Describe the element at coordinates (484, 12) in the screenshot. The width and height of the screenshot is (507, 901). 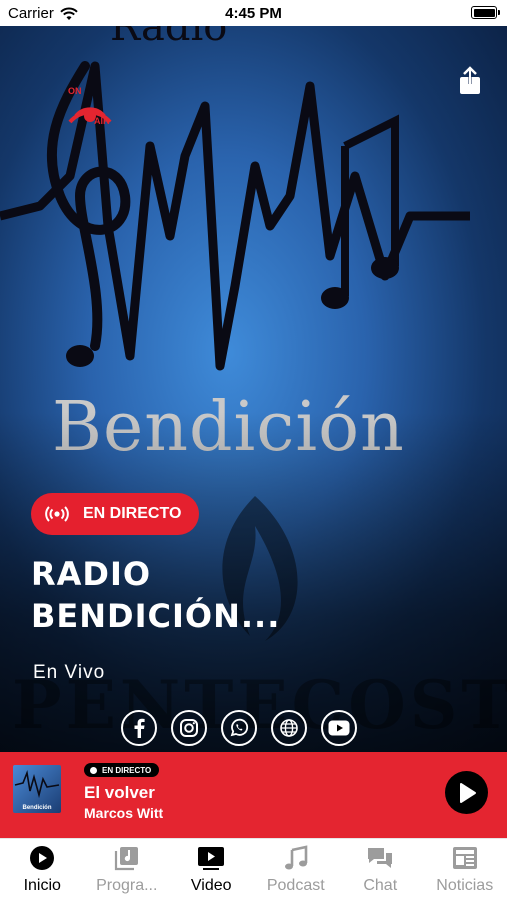
I see `battery-icon` at that location.